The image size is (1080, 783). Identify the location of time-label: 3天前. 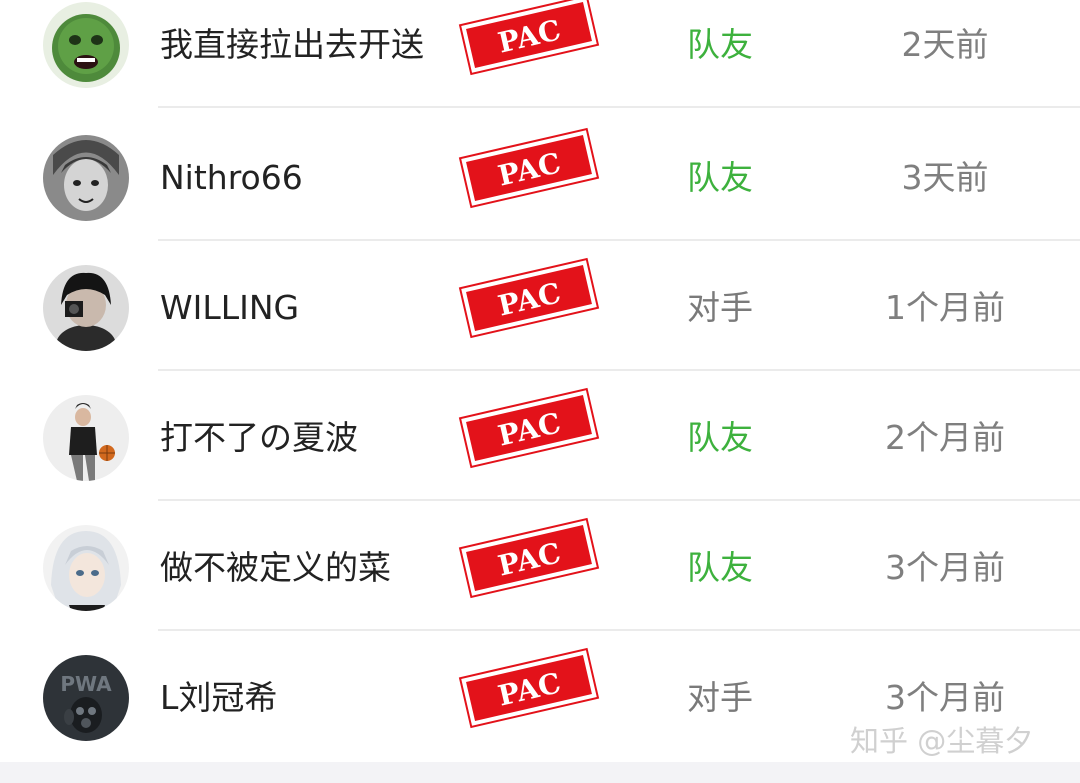
(945, 177).